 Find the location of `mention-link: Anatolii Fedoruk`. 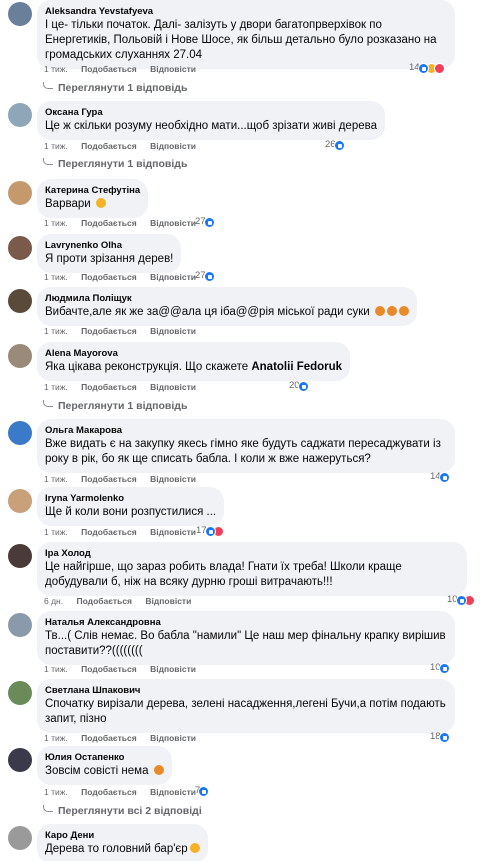

mention-link: Anatolii Fedoruk is located at coordinates (296, 367).